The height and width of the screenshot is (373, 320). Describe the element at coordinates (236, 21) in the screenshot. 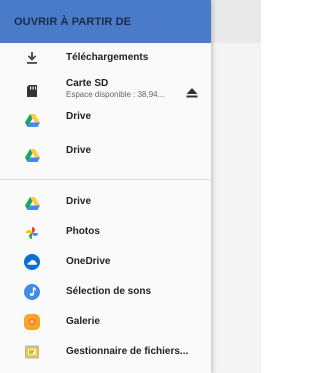

I see `background-toolbar` at that location.